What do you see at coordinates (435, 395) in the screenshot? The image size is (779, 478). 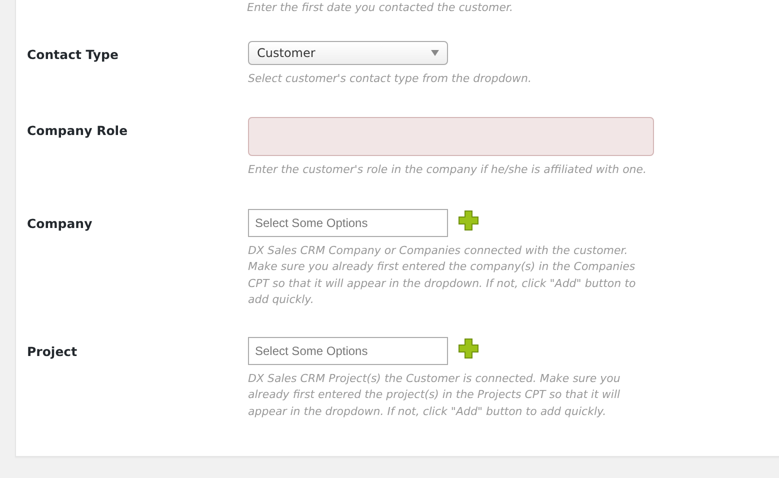 I see `field-hint: DX Sales CRM Project(s) the Customer is connected. Make sure you already first entered the project(s) in the Projects CPT so that it will appear in the dropdown. If not, click "Add" button to add quickly.` at bounding box center [435, 395].